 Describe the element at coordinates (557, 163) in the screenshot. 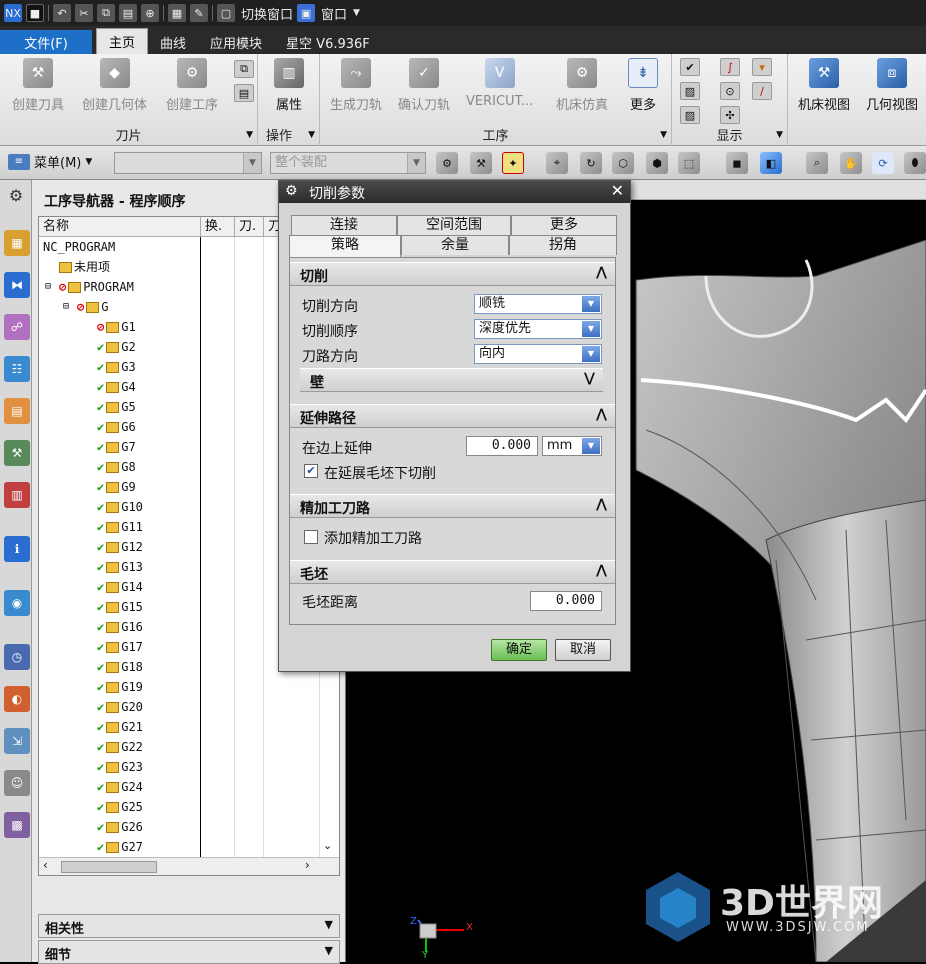

I see `snap-point-icon: ⌖` at that location.